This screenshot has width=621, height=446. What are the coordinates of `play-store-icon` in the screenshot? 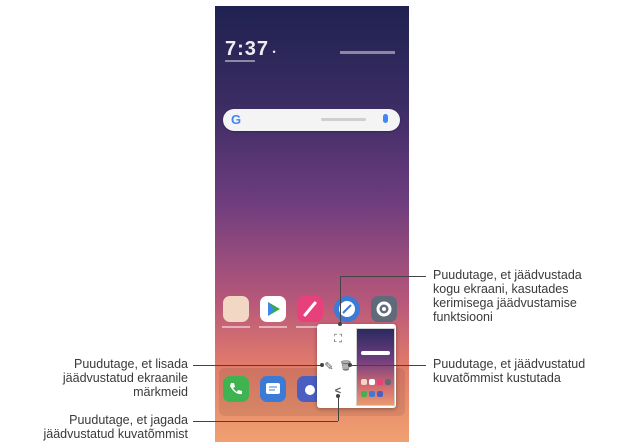 It's located at (273, 309).